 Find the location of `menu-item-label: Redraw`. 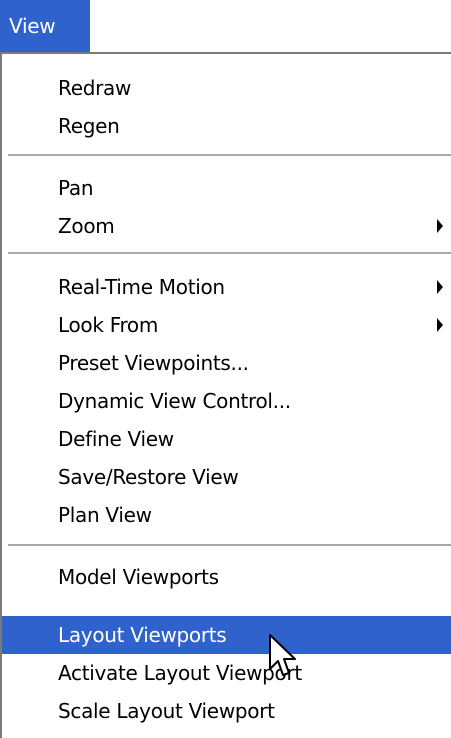

menu-item-label: Redraw is located at coordinates (95, 88).